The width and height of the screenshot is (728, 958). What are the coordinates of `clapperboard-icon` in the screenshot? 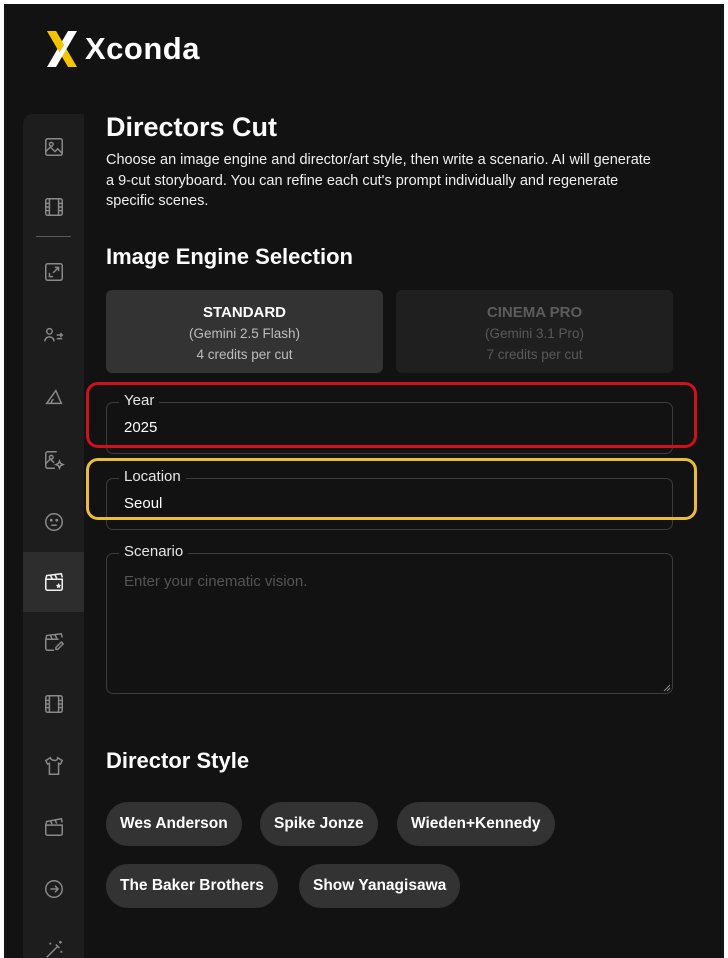 It's located at (53, 826).